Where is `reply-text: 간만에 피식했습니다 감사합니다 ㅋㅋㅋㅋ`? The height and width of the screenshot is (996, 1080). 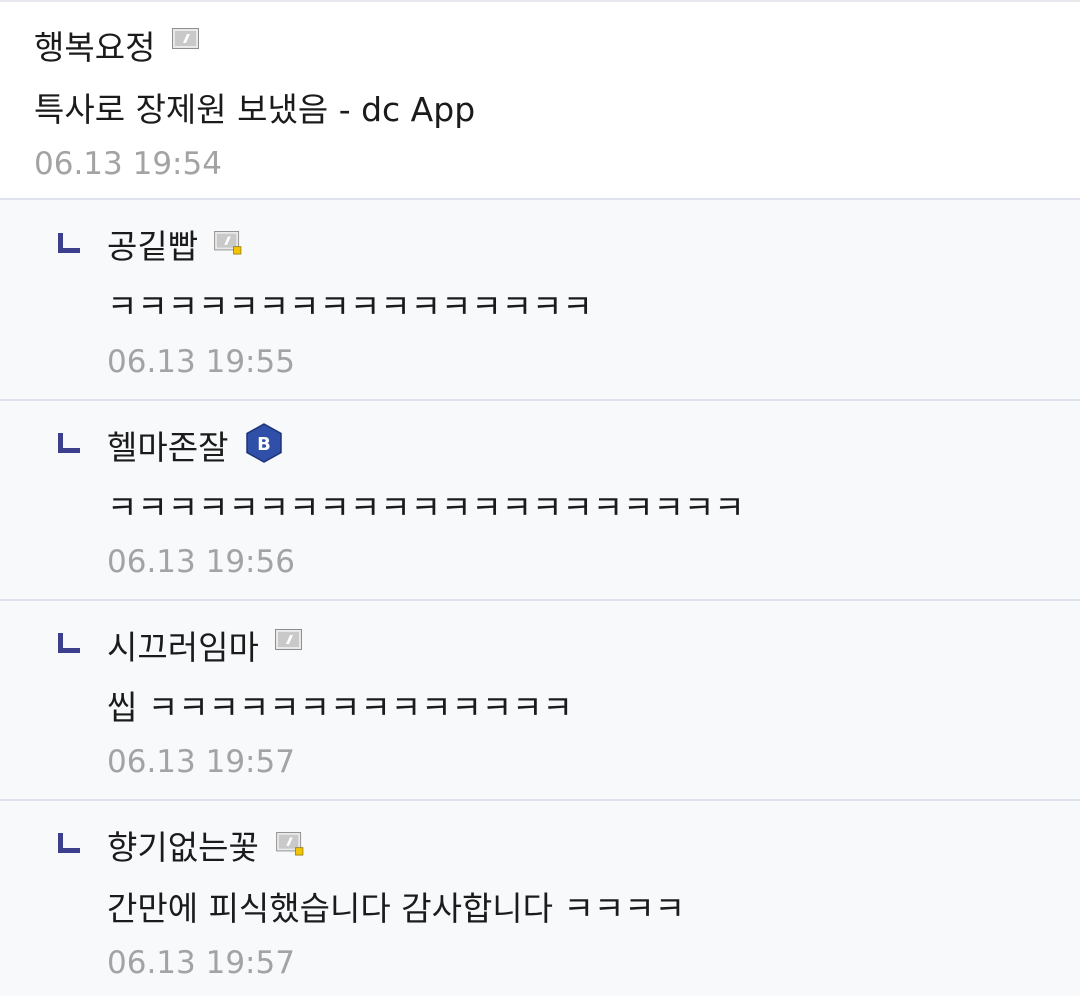 reply-text: 간만에 피식했습니다 감사합니다 ㅋㅋㅋㅋ is located at coordinates (396, 908).